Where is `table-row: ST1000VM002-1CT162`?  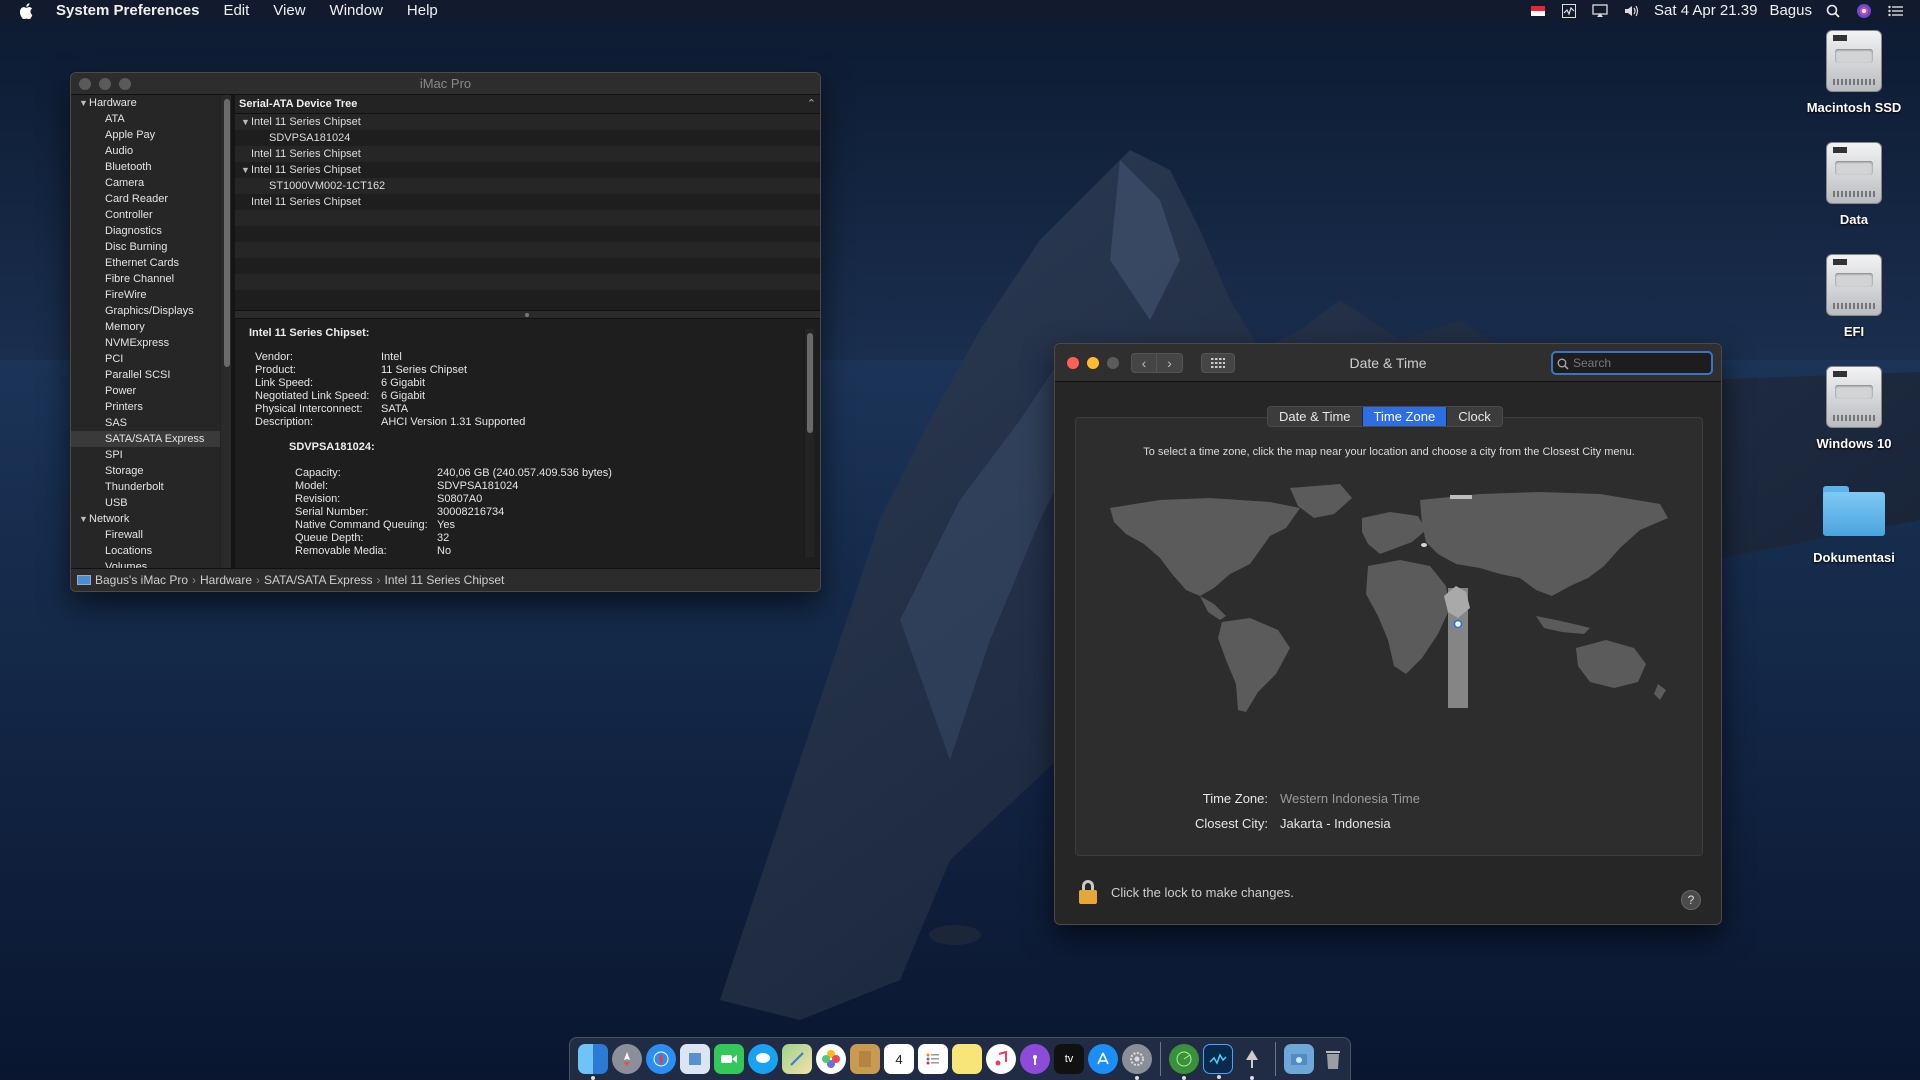 table-row: ST1000VM002-1CT162 is located at coordinates (527, 186).